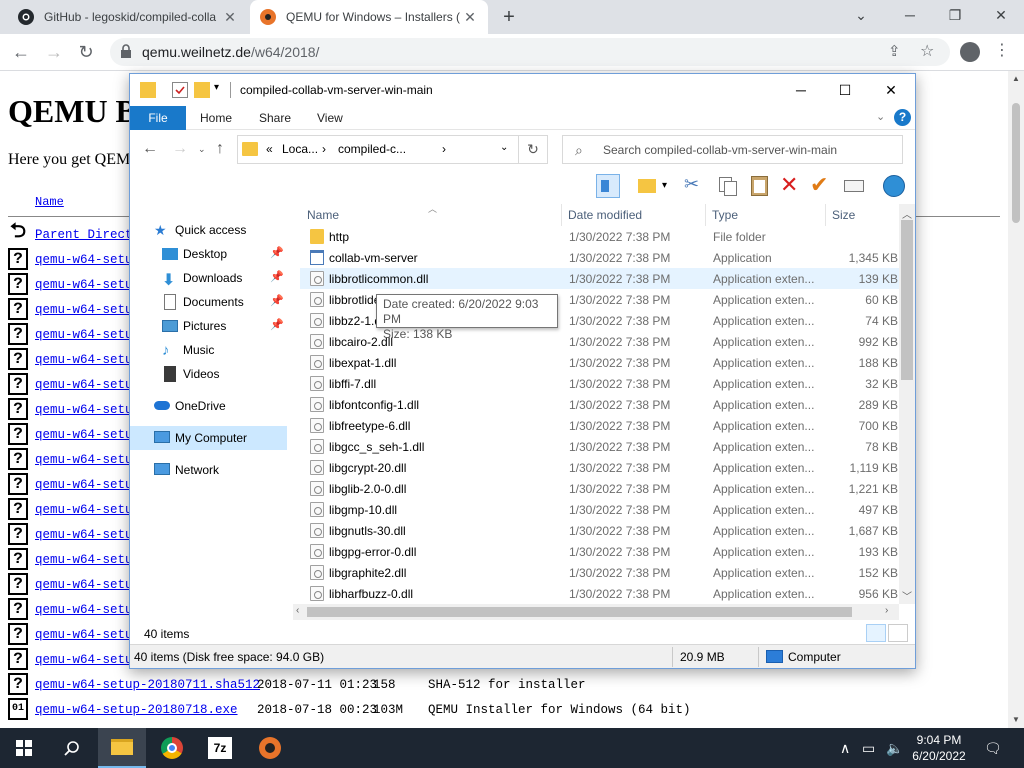  I want to click on details-view-button, so click(876, 633).